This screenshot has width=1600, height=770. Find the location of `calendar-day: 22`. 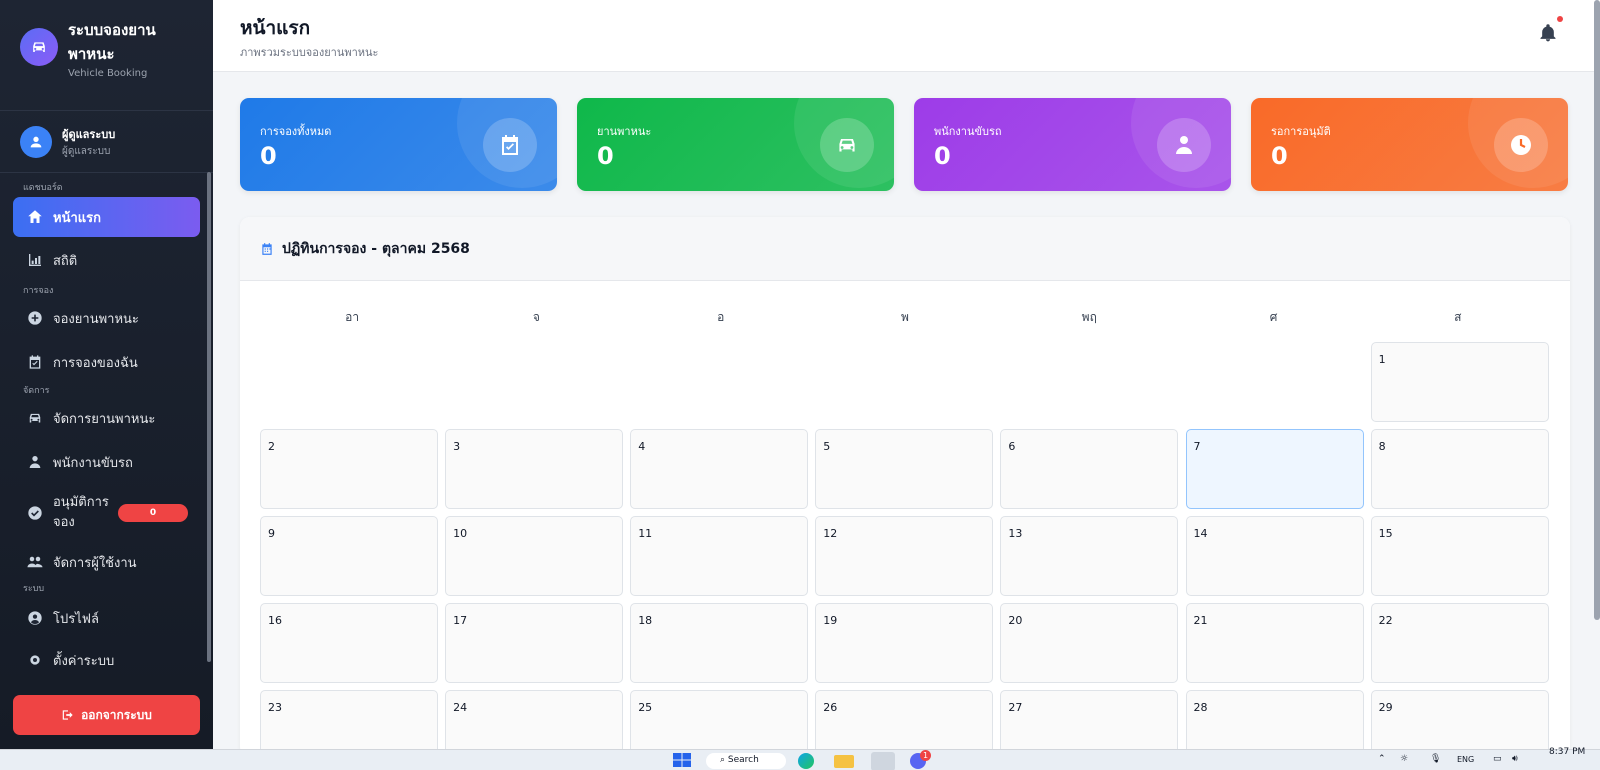

calendar-day: 22 is located at coordinates (1459, 643).